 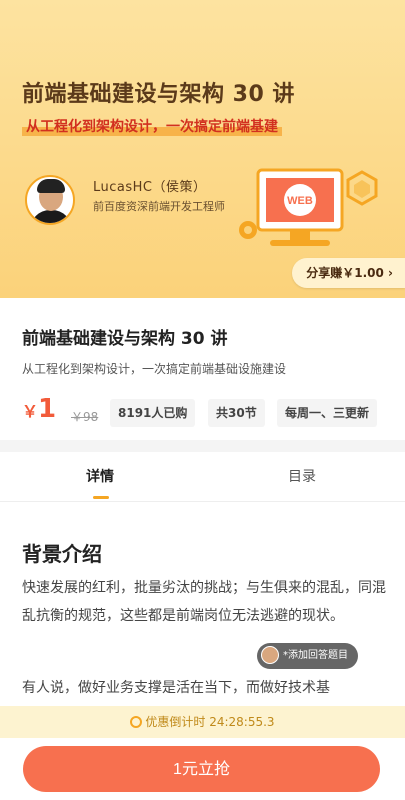 I want to click on lesson-count-tag: 共30节, so click(x=236, y=413).